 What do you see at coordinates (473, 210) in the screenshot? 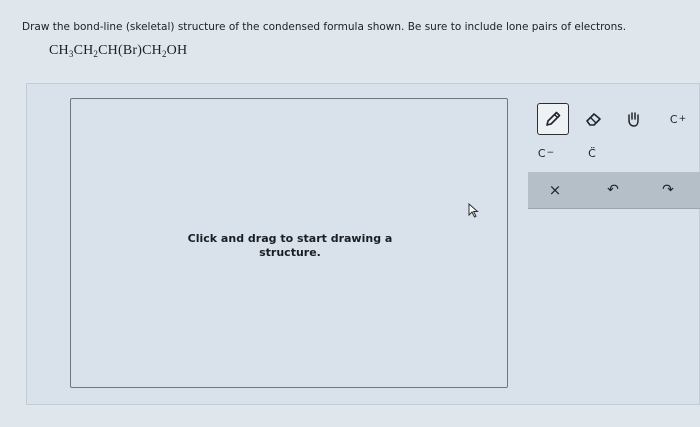
I see `mouse-cursor-icon` at bounding box center [473, 210].